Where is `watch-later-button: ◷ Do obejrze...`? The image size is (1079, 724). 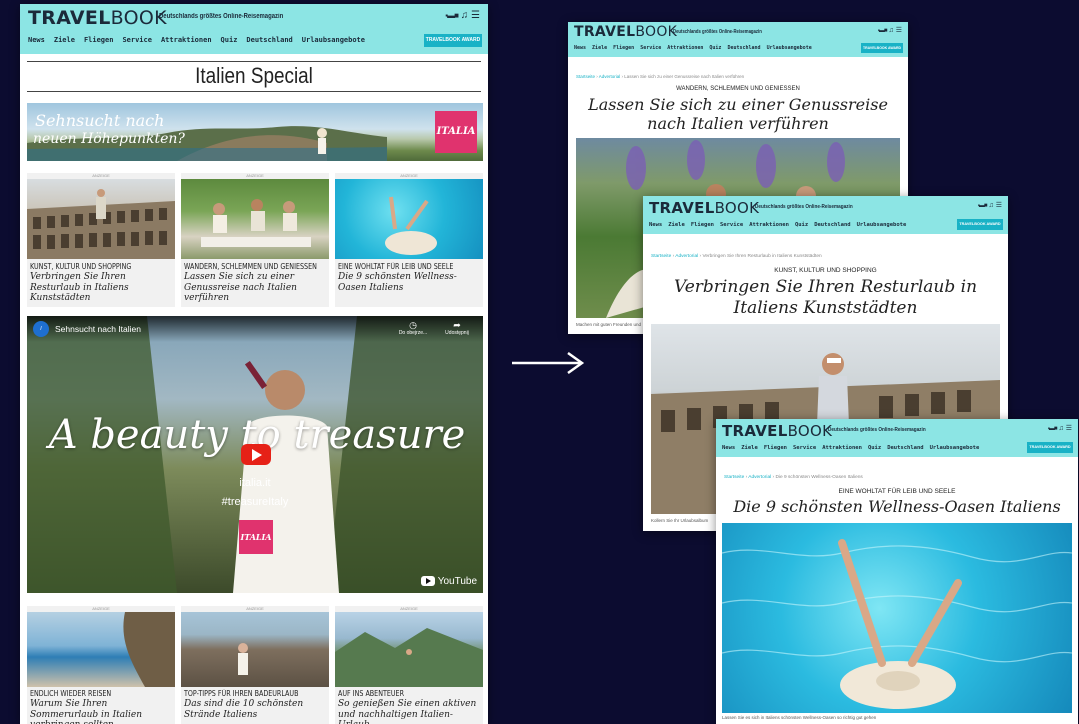
watch-later-button: ◷ Do obejrze... is located at coordinates (413, 328).